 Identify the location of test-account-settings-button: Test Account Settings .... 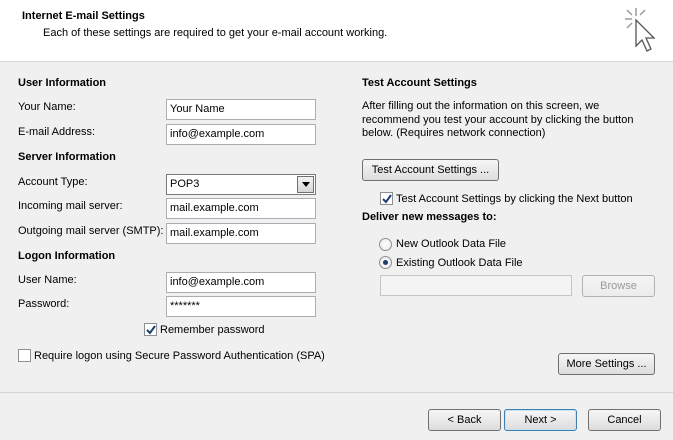
(430, 170).